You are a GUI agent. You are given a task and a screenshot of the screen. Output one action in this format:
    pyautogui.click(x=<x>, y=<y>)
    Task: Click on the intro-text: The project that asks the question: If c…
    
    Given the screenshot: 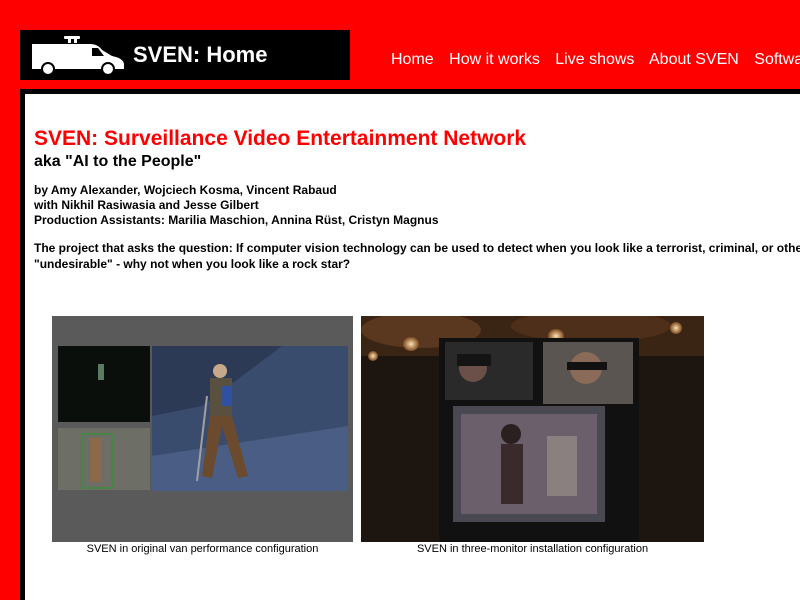 What is the action you would take?
    pyautogui.click(x=417, y=256)
    